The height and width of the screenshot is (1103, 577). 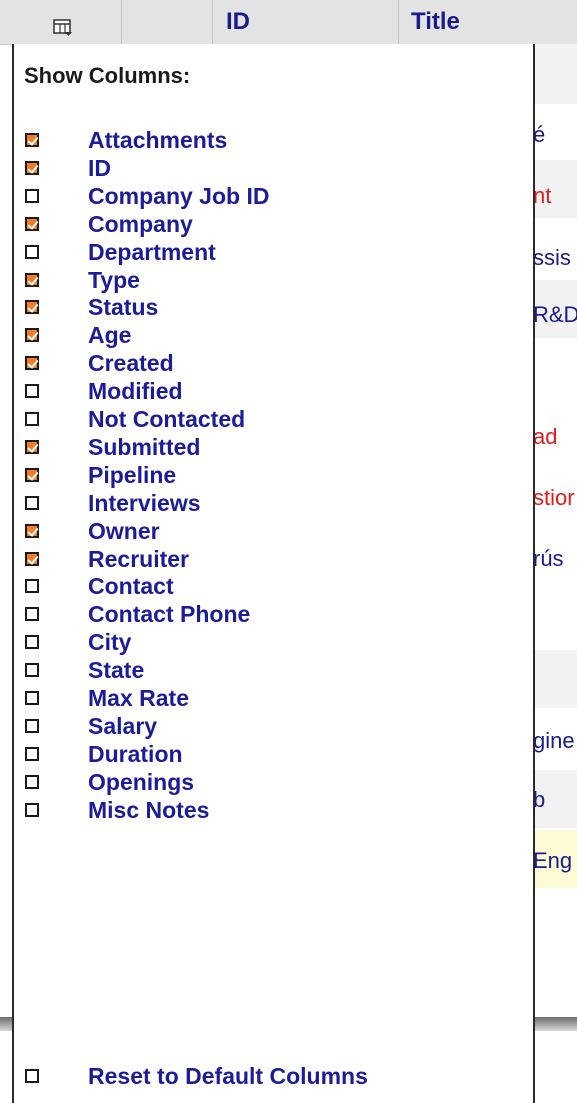 What do you see at coordinates (132, 475) in the screenshot?
I see `column-option-label: Pipeline` at bounding box center [132, 475].